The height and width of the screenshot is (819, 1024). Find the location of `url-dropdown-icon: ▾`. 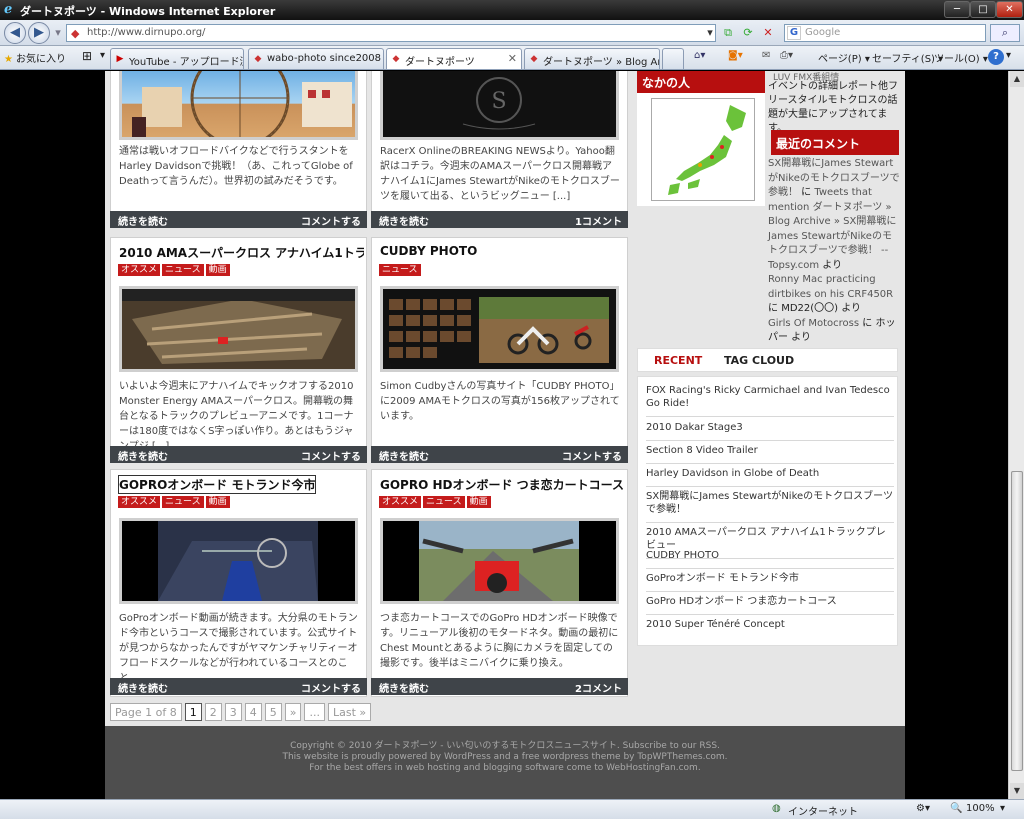

url-dropdown-icon: ▾ is located at coordinates (710, 33).